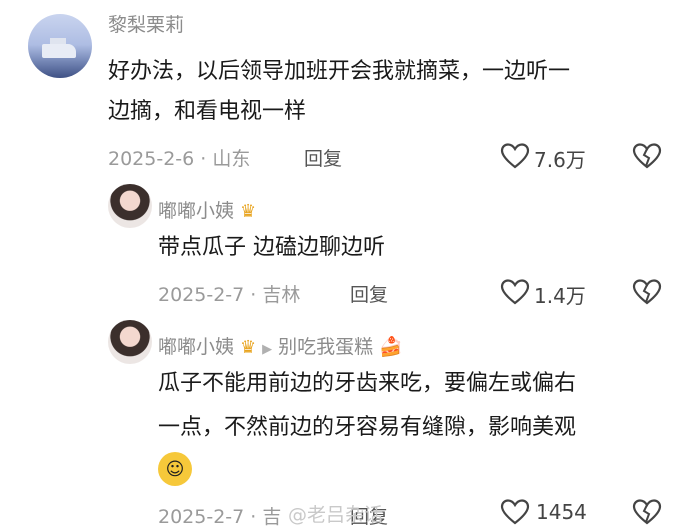 The image size is (690, 532). I want to click on comment-date-location: 2025-2-7 · 吉, so click(220, 517).